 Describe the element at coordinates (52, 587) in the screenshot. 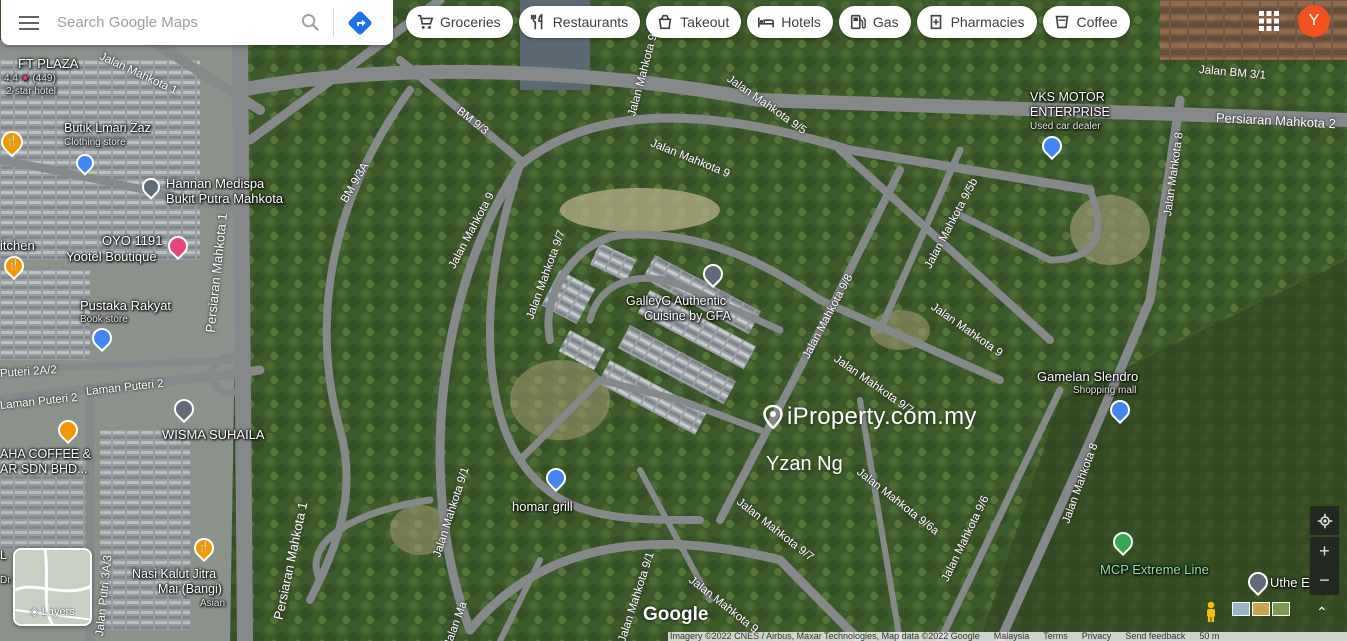

I see `layers-button: ◈ Layers` at that location.